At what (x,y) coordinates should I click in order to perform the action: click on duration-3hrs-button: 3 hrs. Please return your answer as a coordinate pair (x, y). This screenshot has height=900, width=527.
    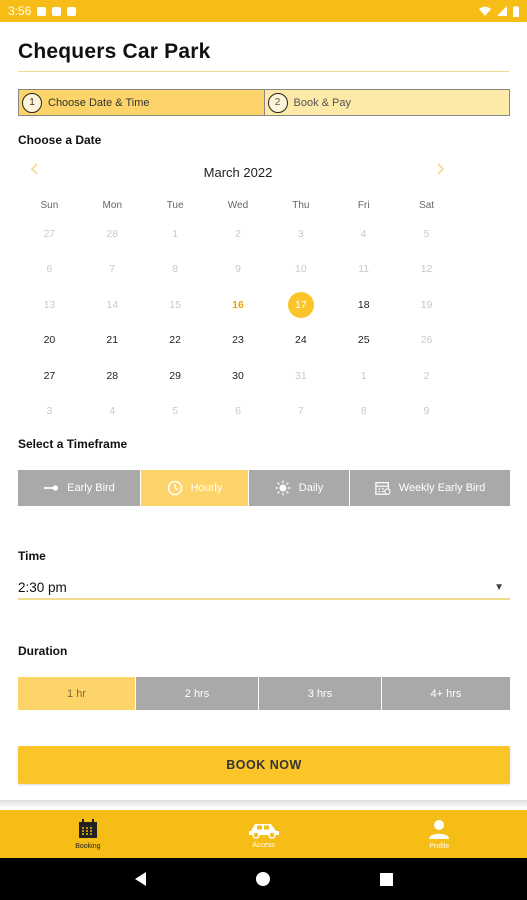
    Looking at the image, I should click on (320, 693).